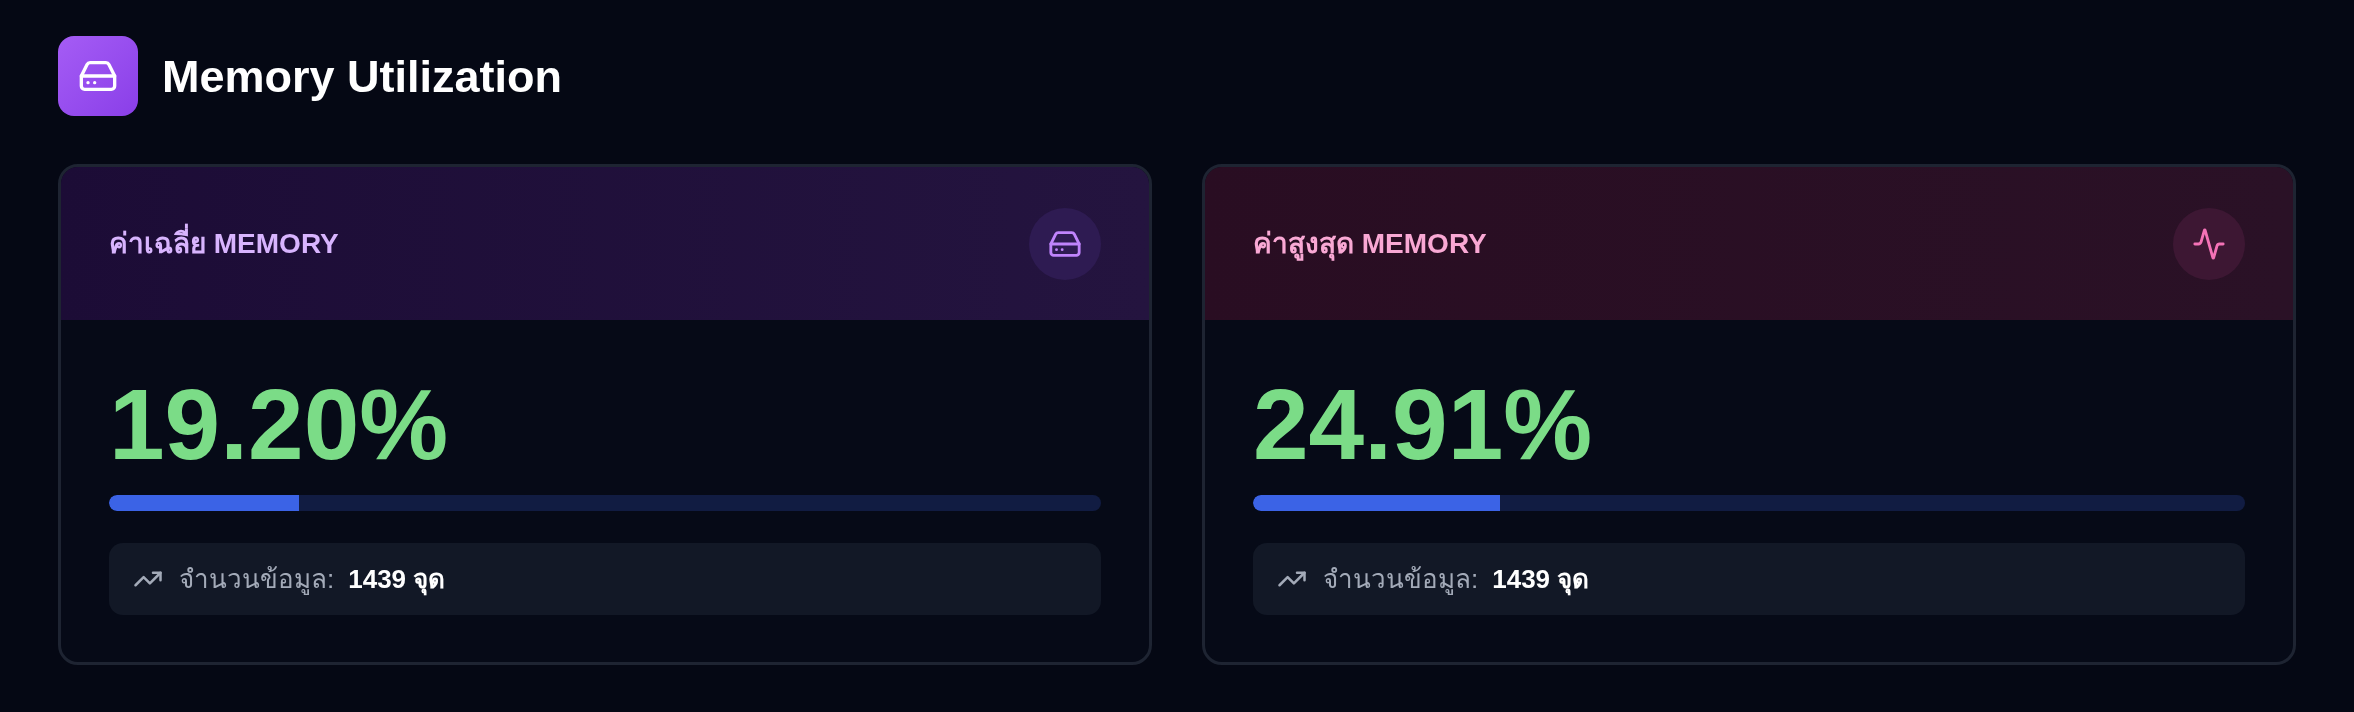  What do you see at coordinates (1370, 244) in the screenshot?
I see `card-title: ค่าสูงสุด MEMORY` at bounding box center [1370, 244].